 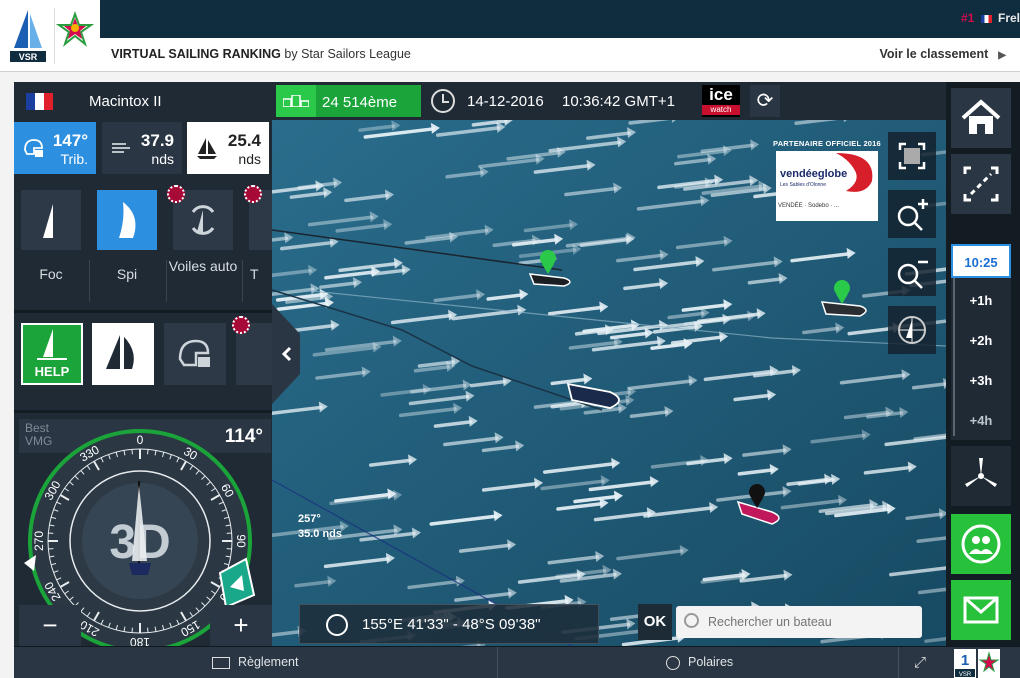 I want to click on coordinates-text: 155°E 41'33" - 48°S 09'38", so click(x=451, y=624).